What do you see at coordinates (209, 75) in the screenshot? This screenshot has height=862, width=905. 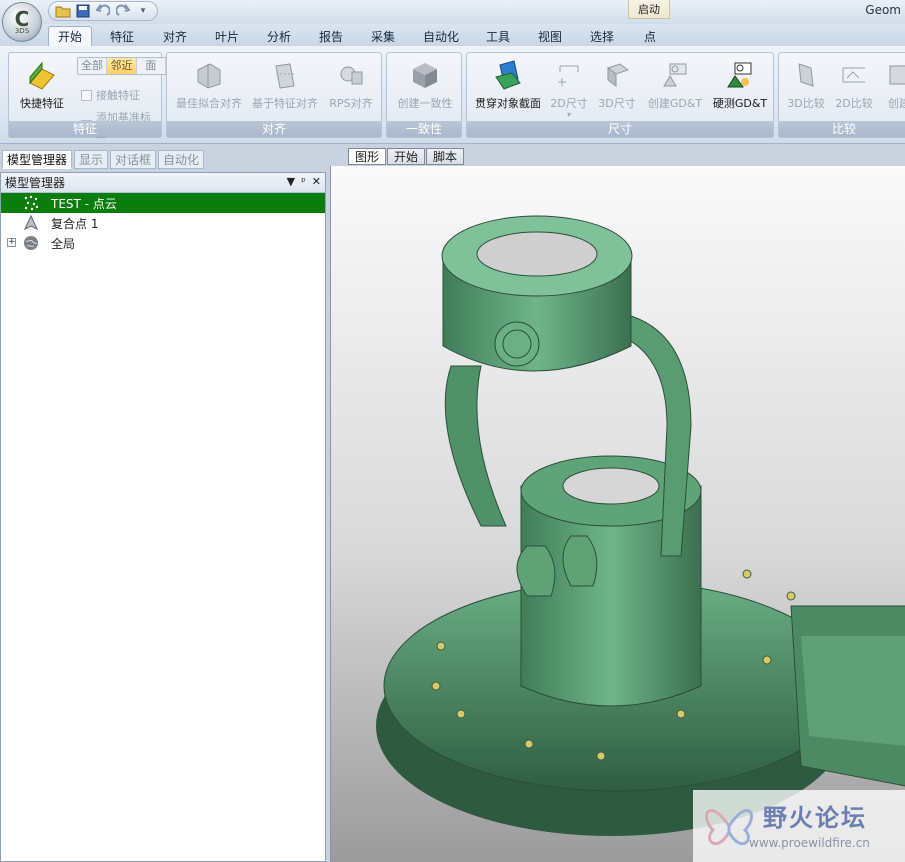 I see `best-fit-align-icon` at bounding box center [209, 75].